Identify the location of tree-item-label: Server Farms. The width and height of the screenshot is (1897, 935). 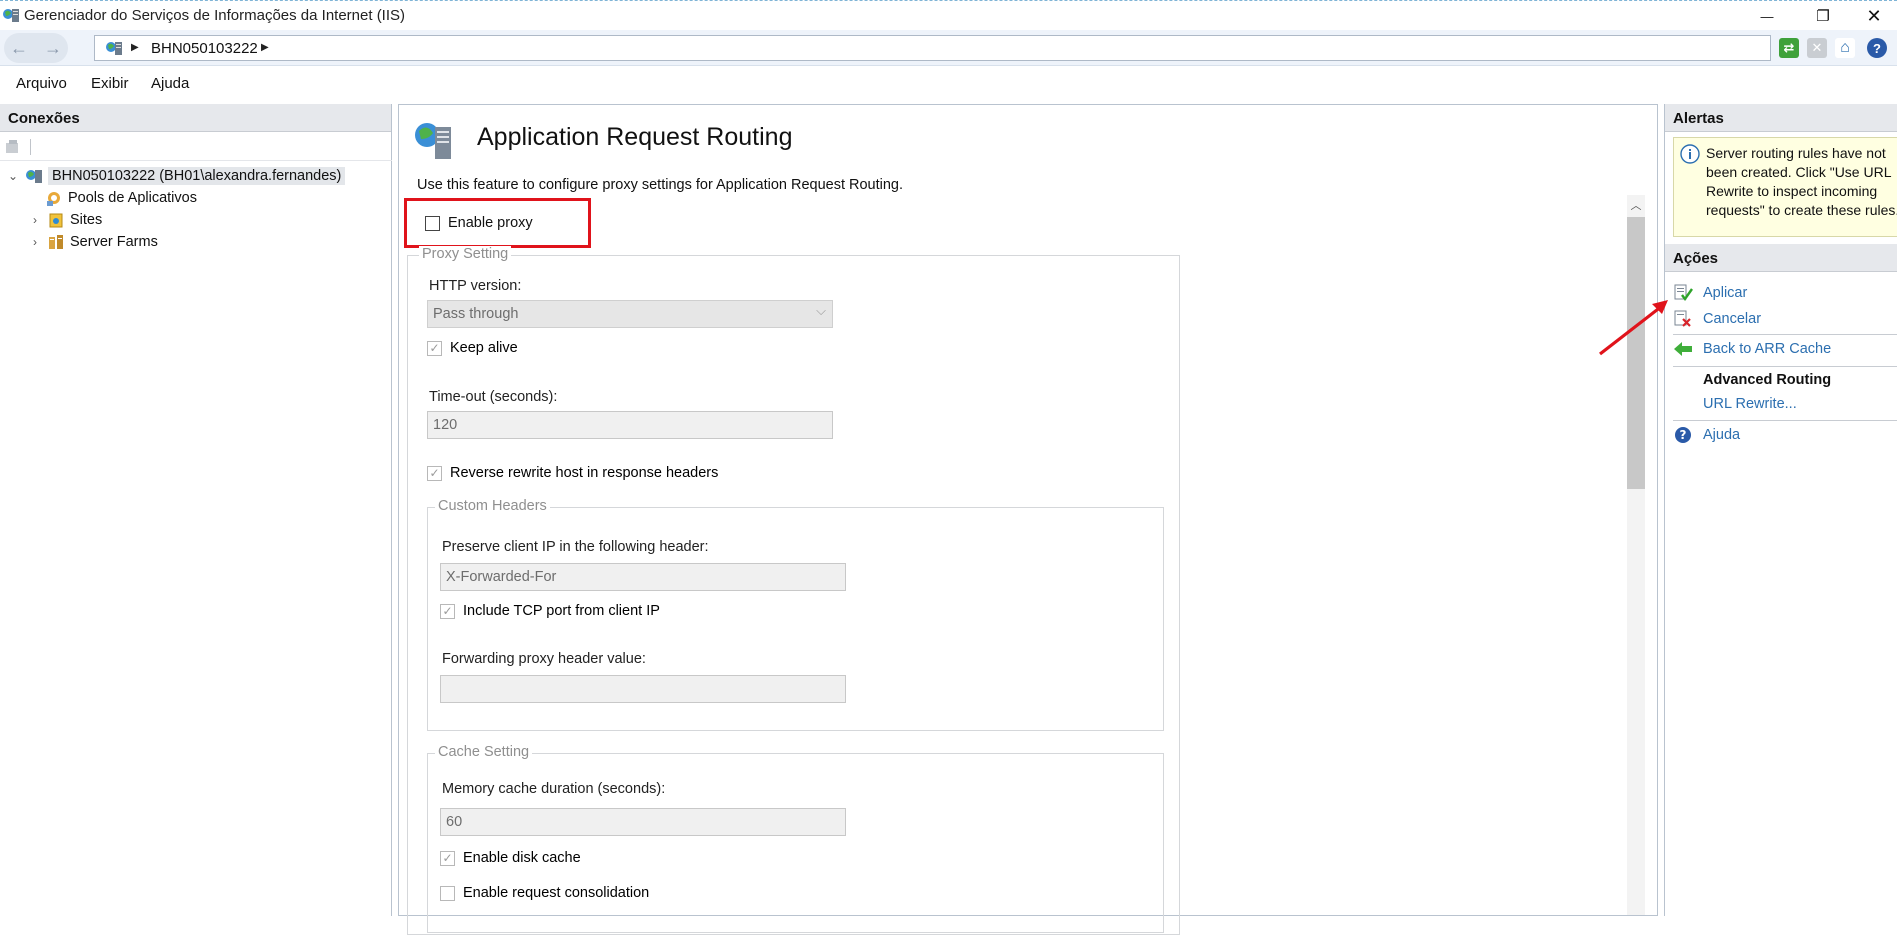
(114, 242).